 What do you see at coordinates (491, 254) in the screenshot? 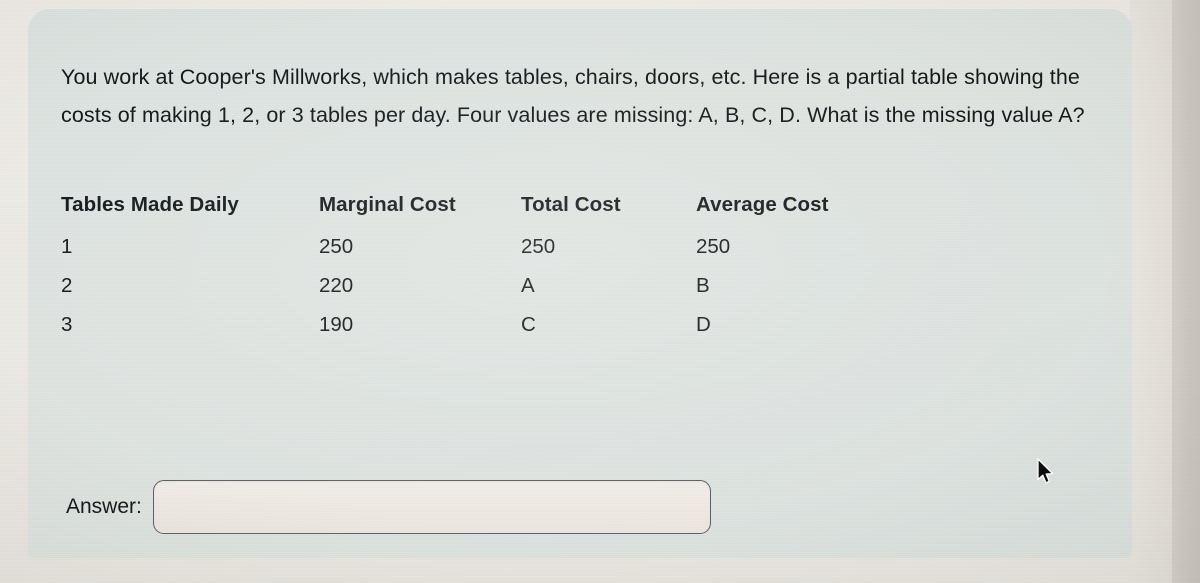
I see `table-row: 1 250 250 250` at bounding box center [491, 254].